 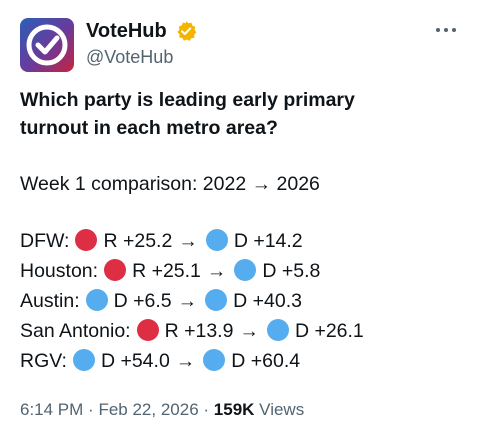 I want to click on handle: @VoteHub, so click(x=141, y=57).